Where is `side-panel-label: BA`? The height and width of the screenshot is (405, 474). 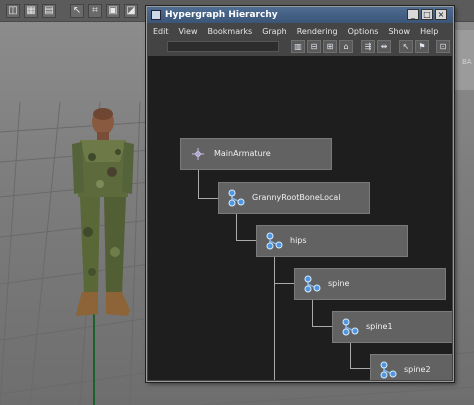
side-panel-label: BA is located at coordinates (467, 62).